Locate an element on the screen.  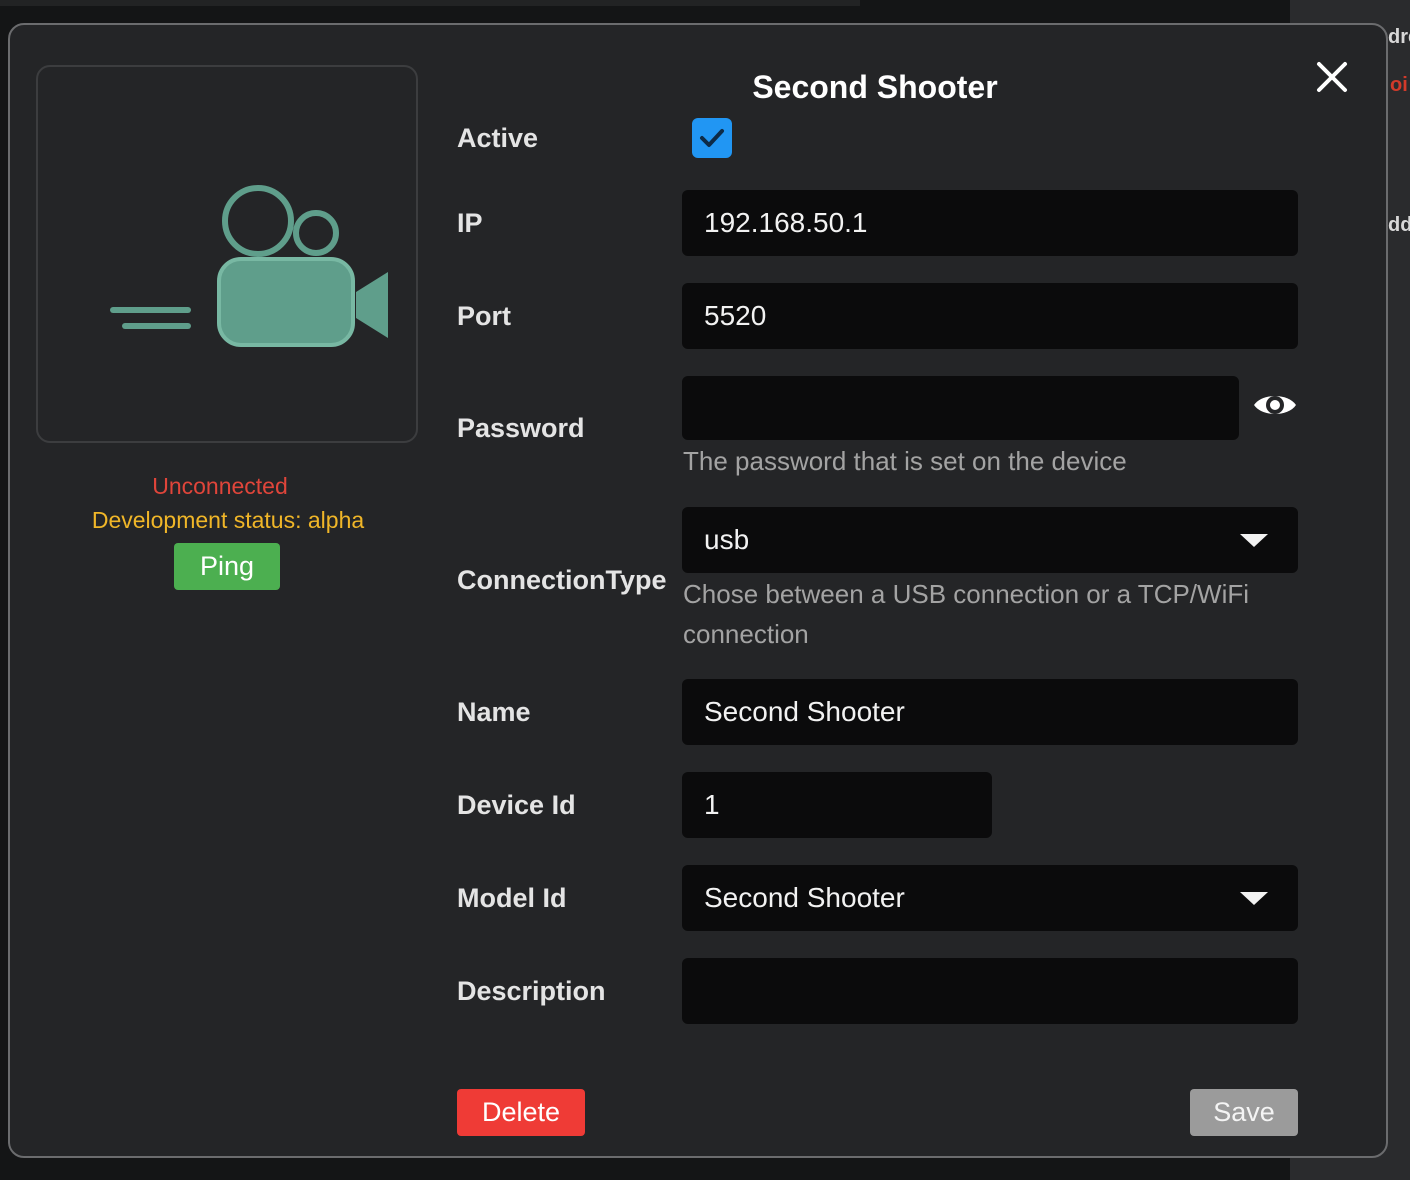
password-label: Password is located at coordinates (521, 428).